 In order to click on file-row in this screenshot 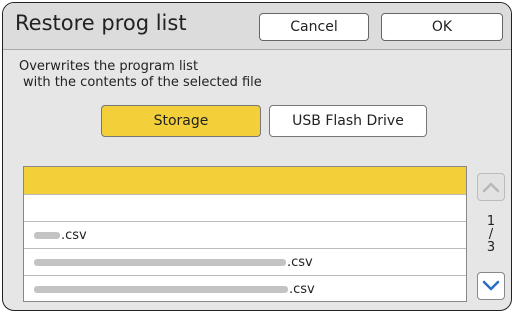, I will do `click(245, 208)`.